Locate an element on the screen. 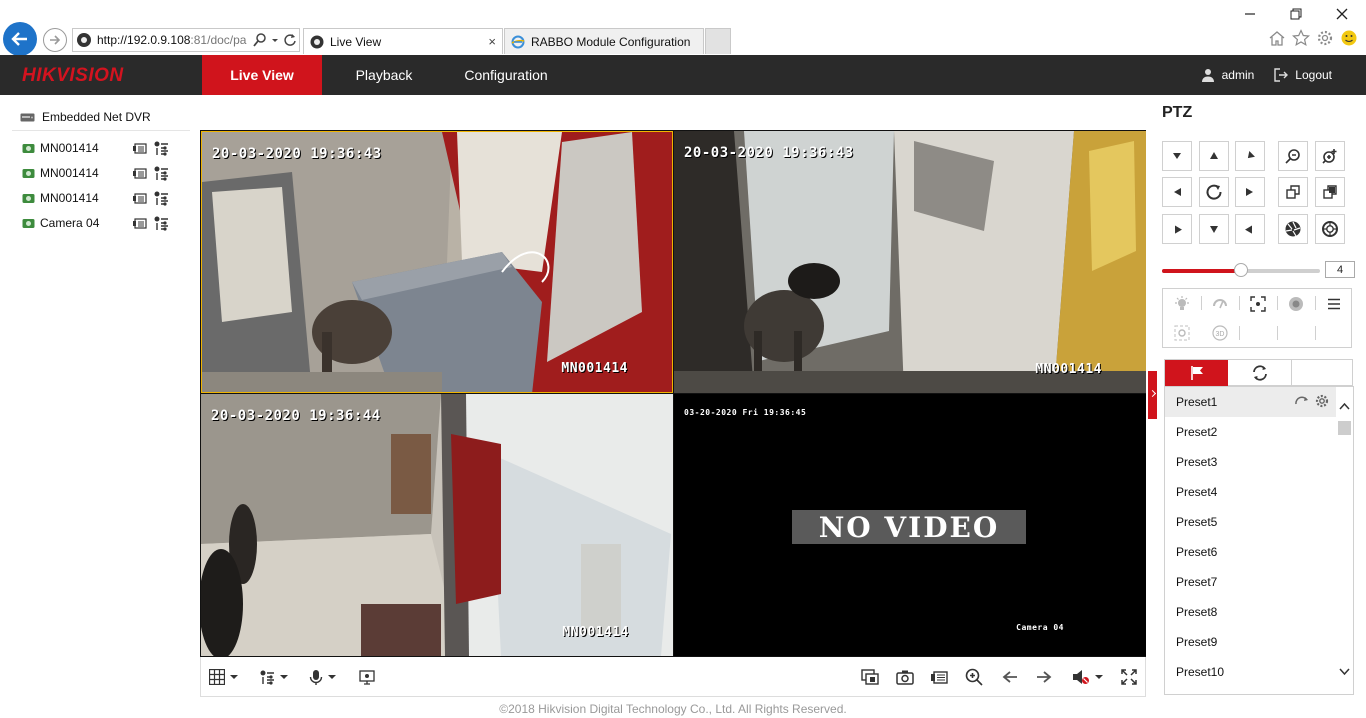  preset-scrollbar is located at coordinates (1344, 540).